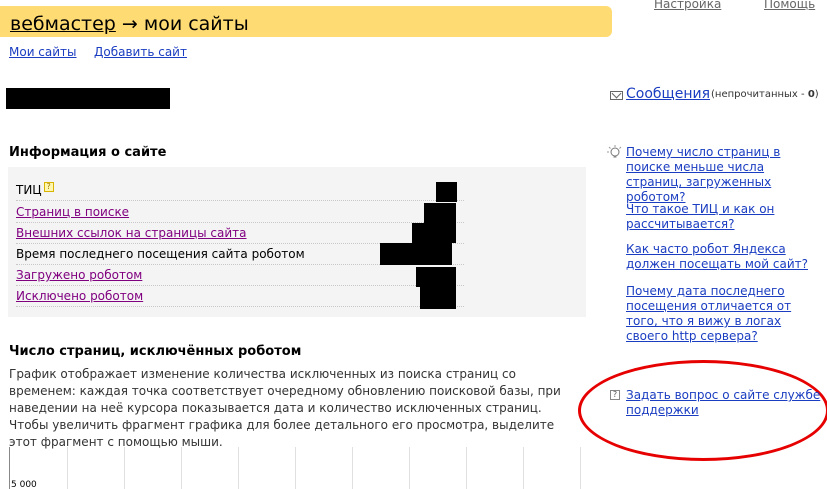  Describe the element at coordinates (723, 403) in the screenshot. I see `ask-support-link: Задать вопрос о сайте службе поддержки` at that location.